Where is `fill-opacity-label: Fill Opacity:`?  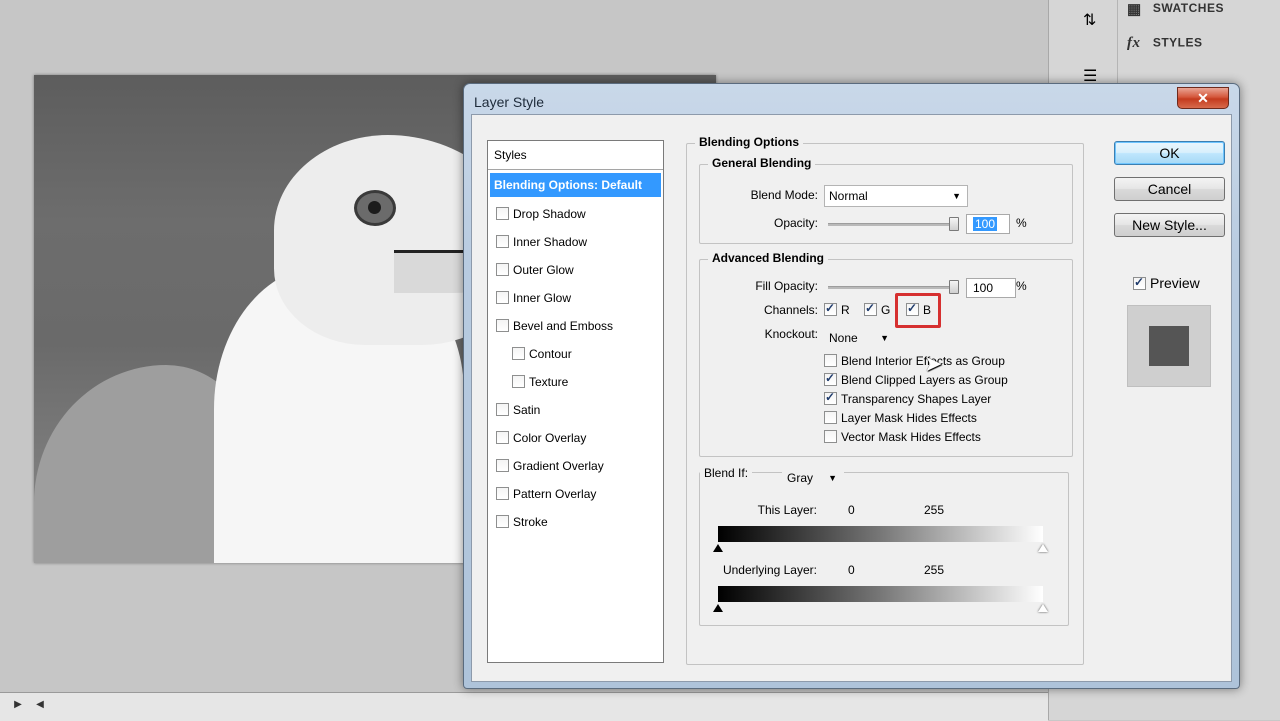
fill-opacity-label: Fill Opacity: is located at coordinates (786, 286).